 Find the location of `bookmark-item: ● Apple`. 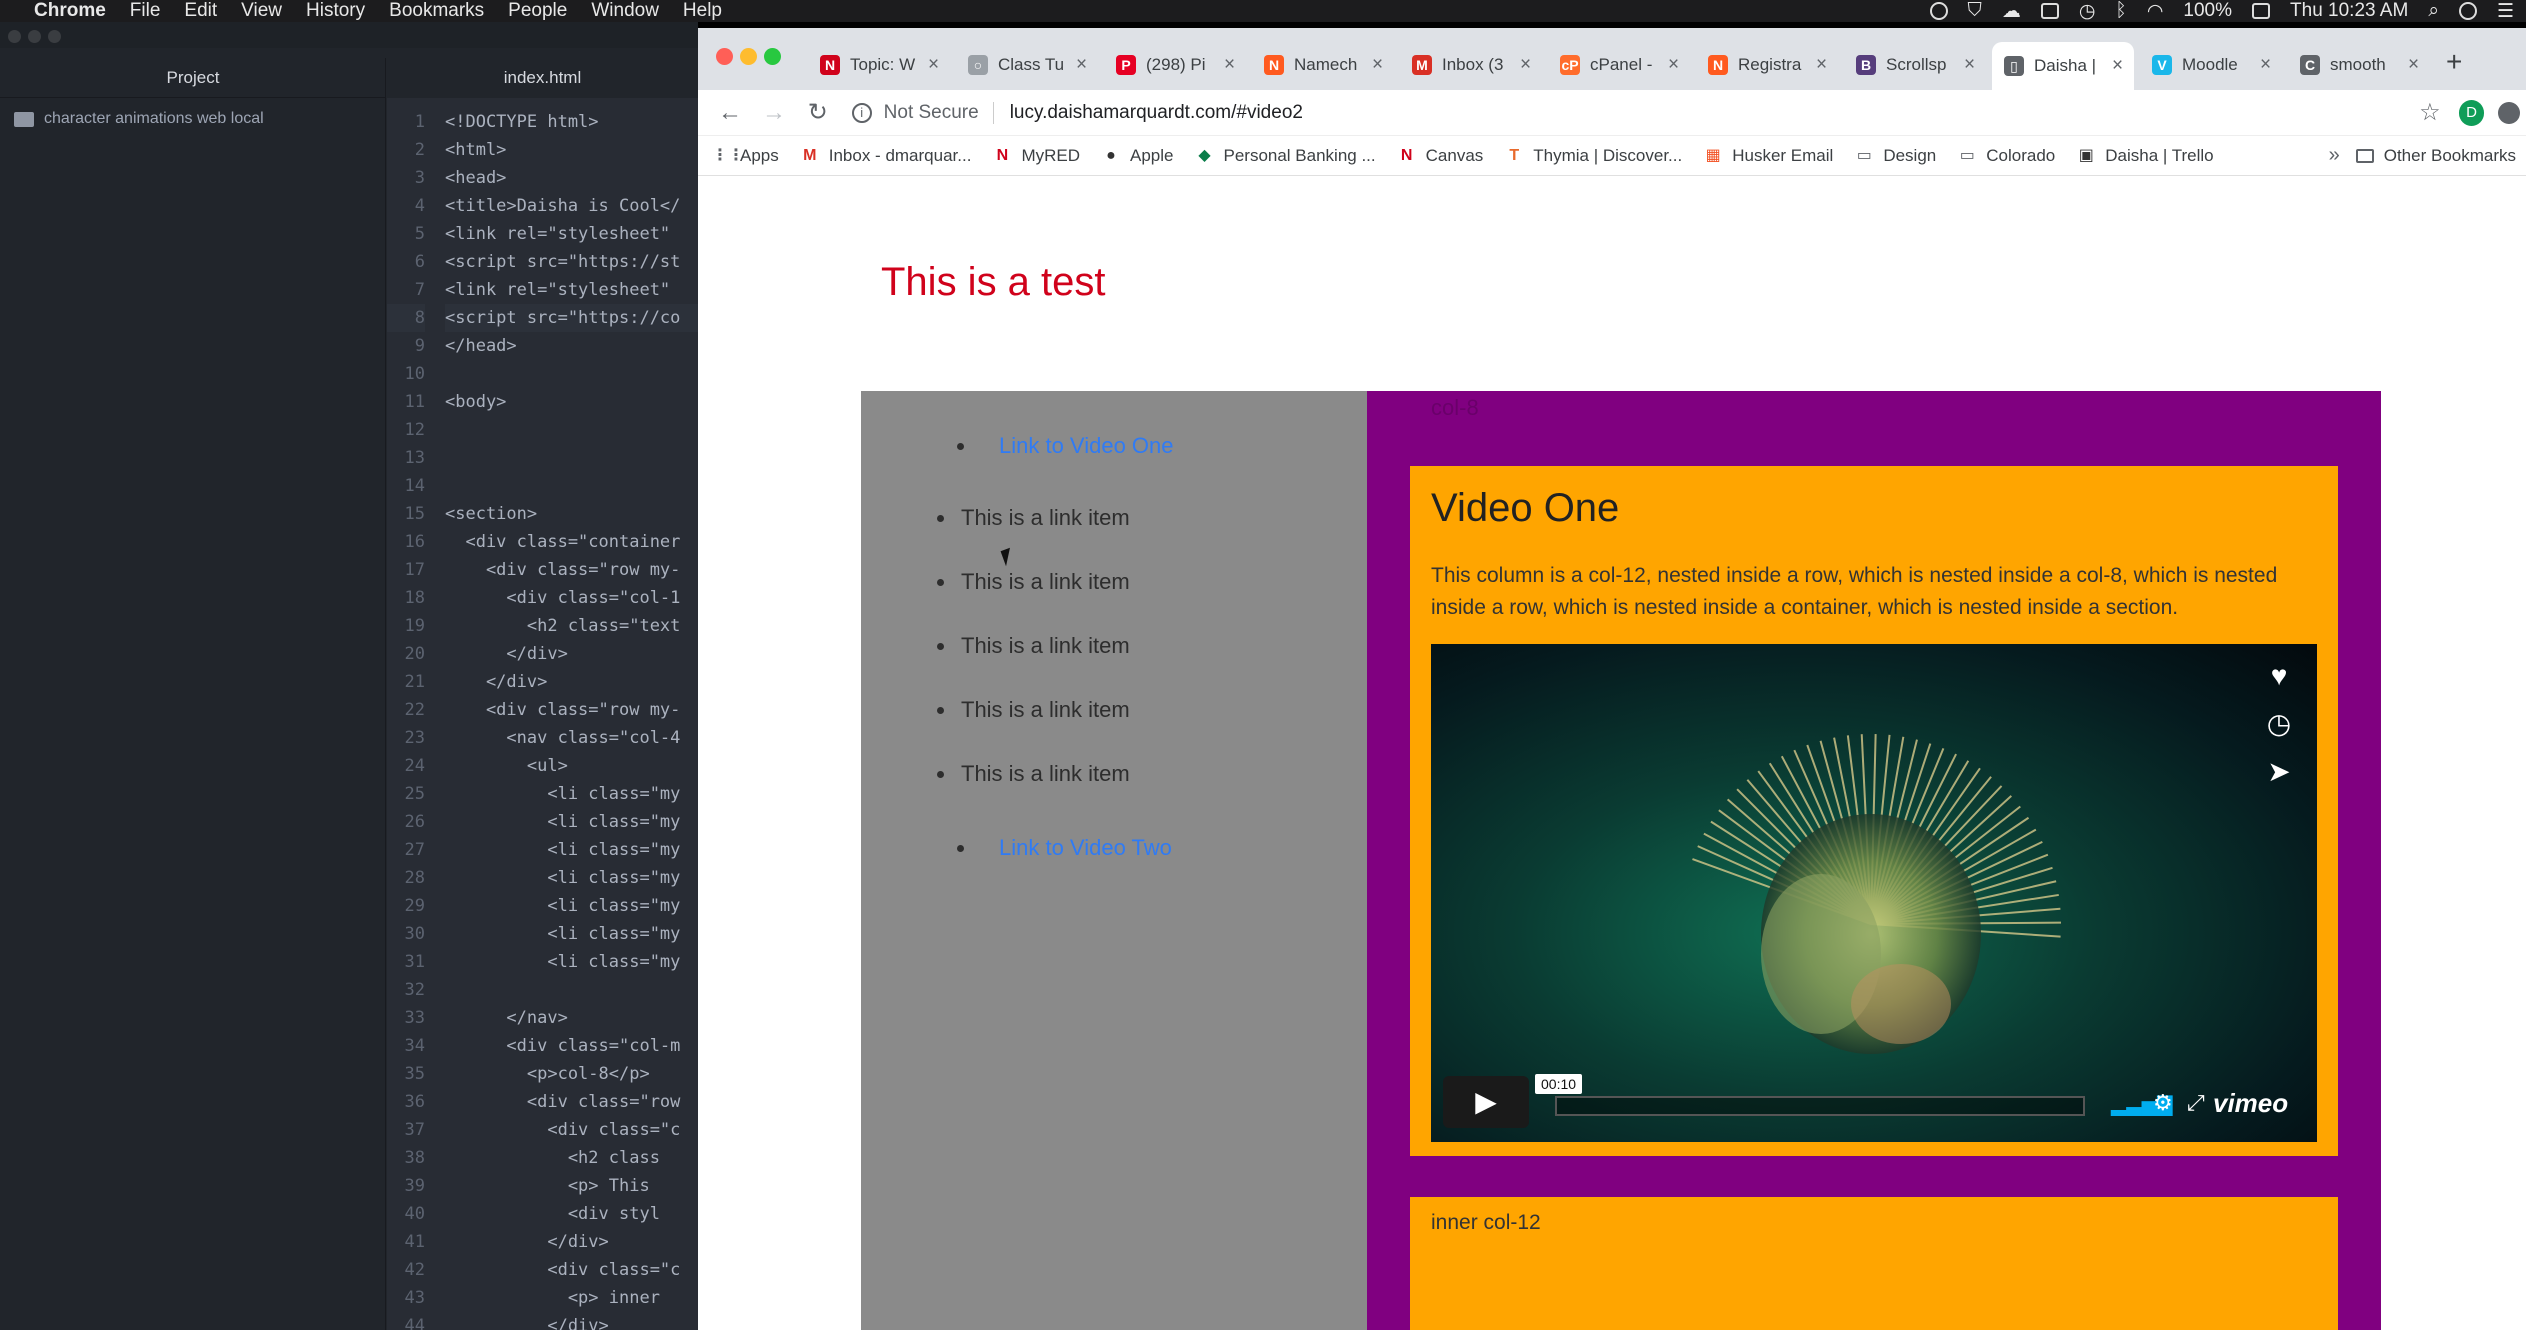

bookmark-item: ● Apple is located at coordinates (1137, 156).